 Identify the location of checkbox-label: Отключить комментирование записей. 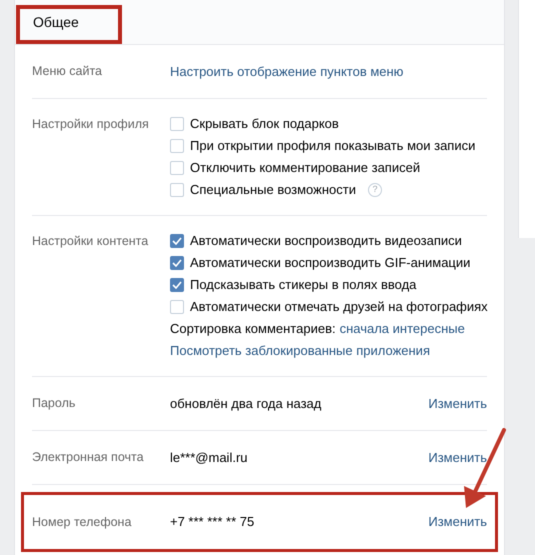
(305, 168).